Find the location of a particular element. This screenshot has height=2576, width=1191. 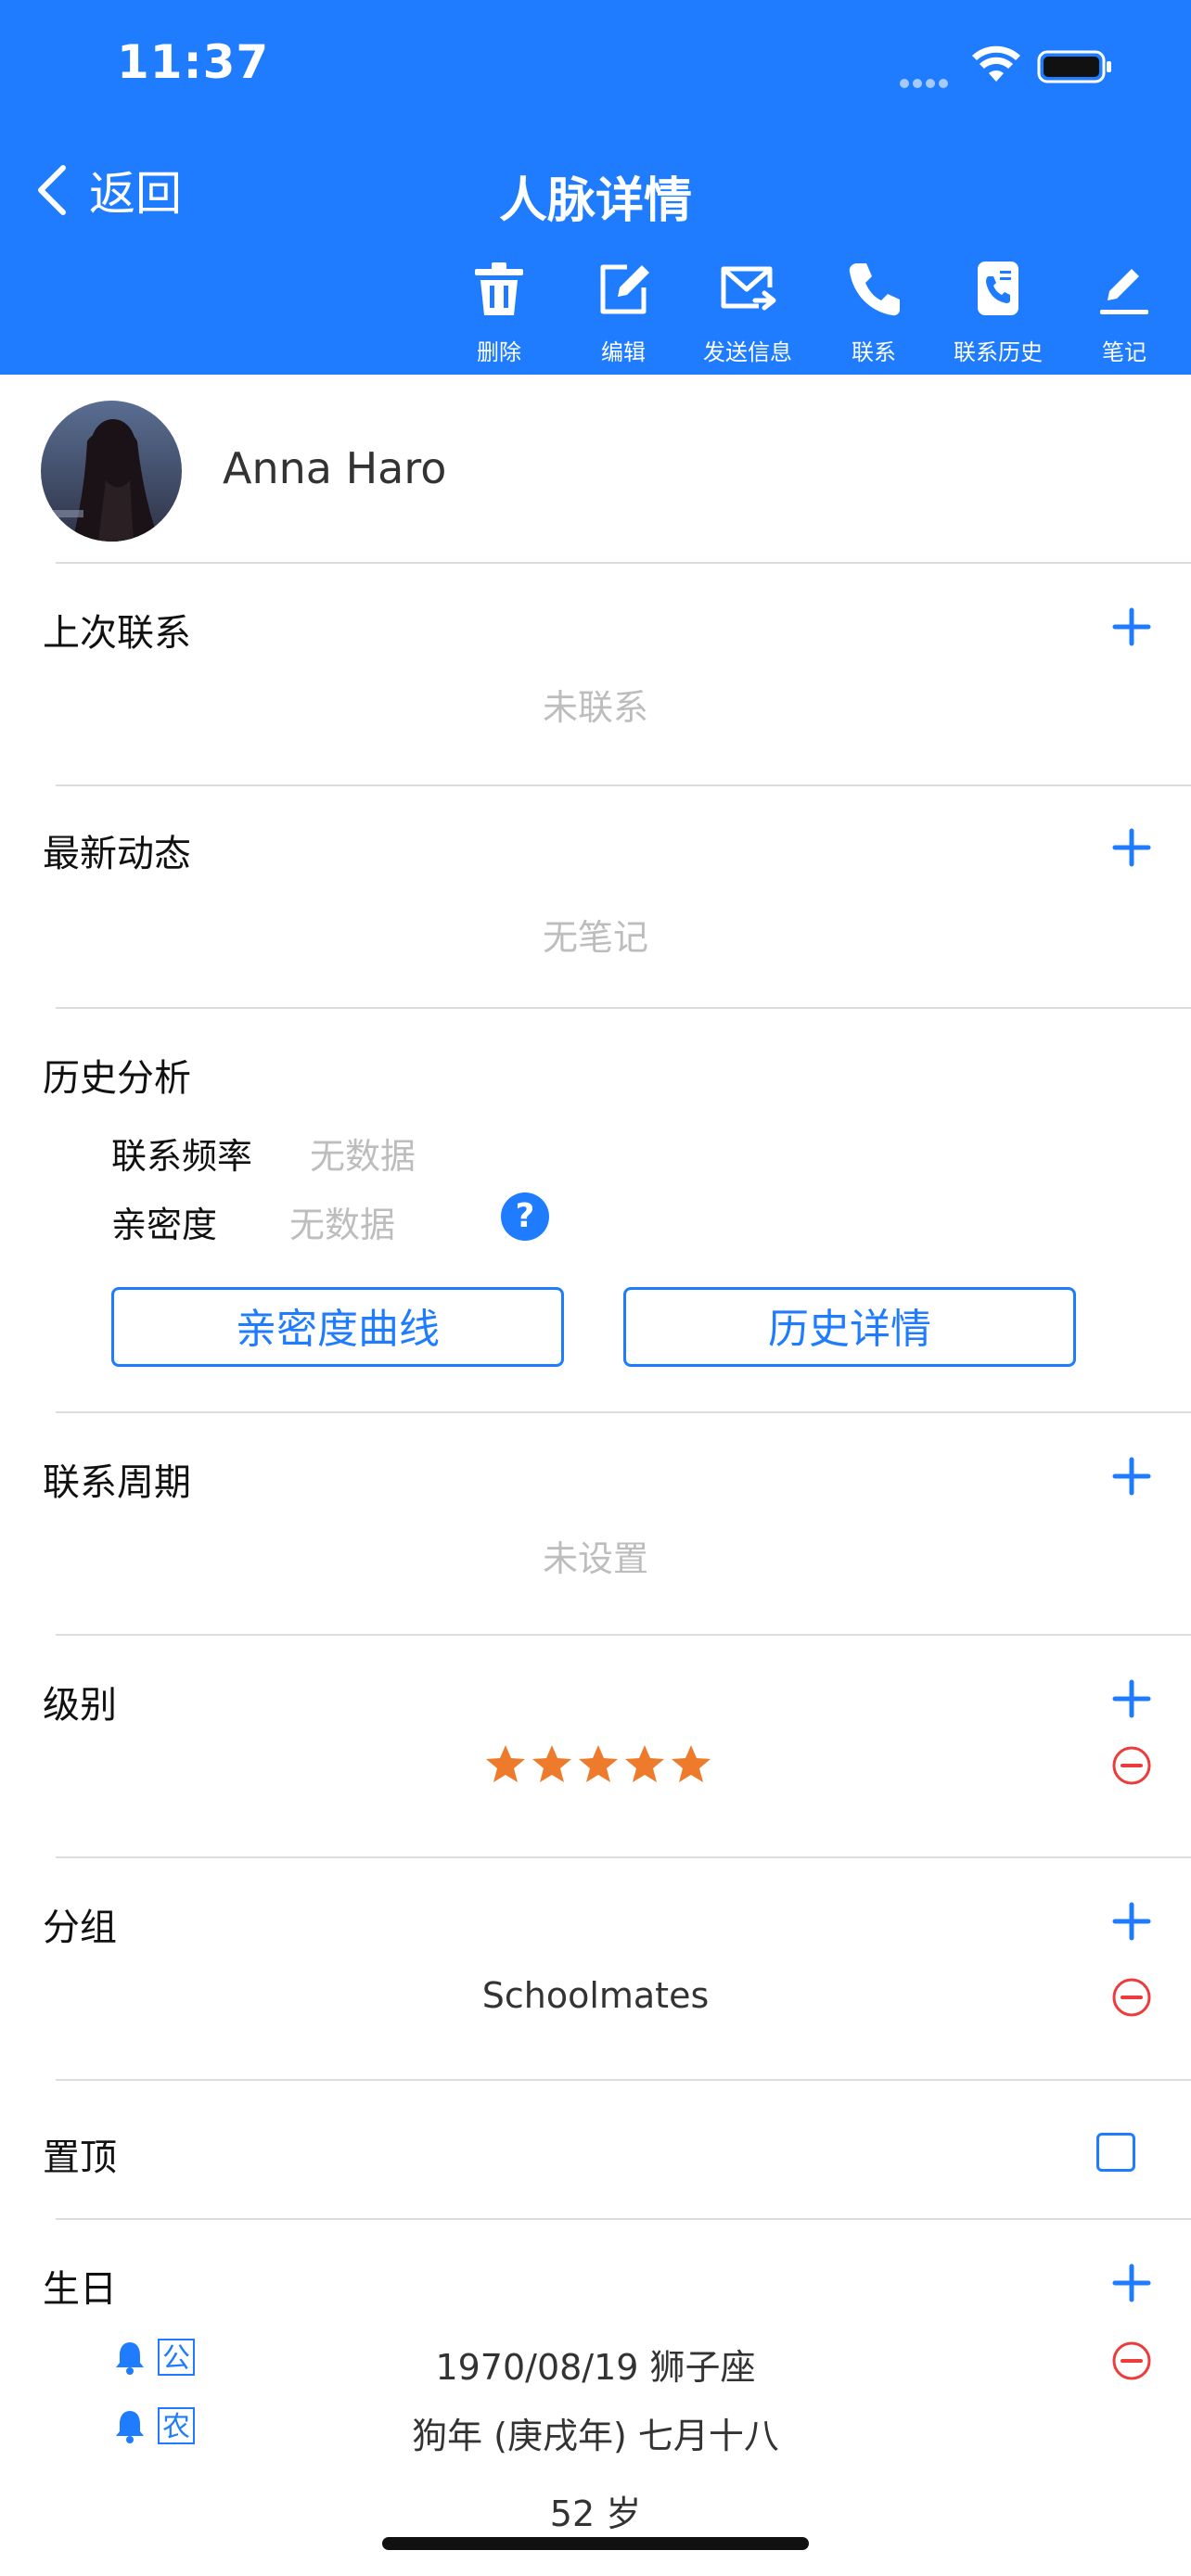

send-message-button: 发送信息 is located at coordinates (748, 313).